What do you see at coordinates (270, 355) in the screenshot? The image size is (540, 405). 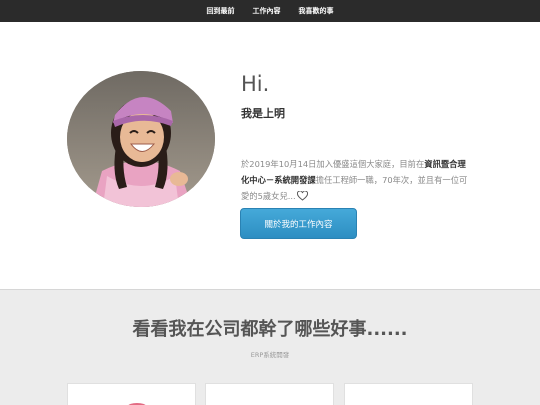 I see `section-subtitle: ERP系統開發` at bounding box center [270, 355].